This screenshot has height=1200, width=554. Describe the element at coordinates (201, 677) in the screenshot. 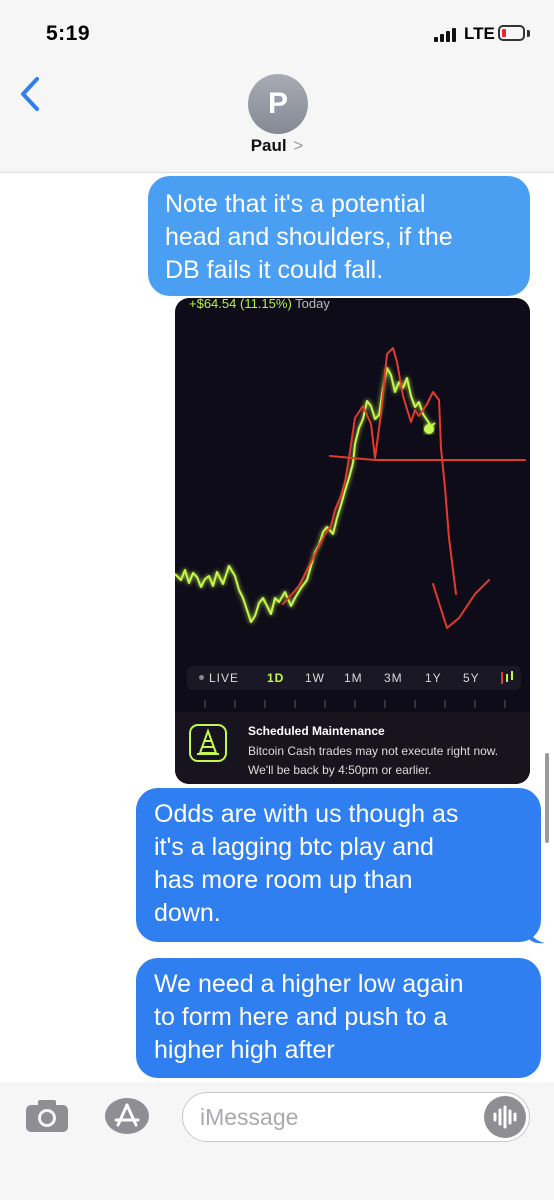

I see `live-dot-icon` at that location.